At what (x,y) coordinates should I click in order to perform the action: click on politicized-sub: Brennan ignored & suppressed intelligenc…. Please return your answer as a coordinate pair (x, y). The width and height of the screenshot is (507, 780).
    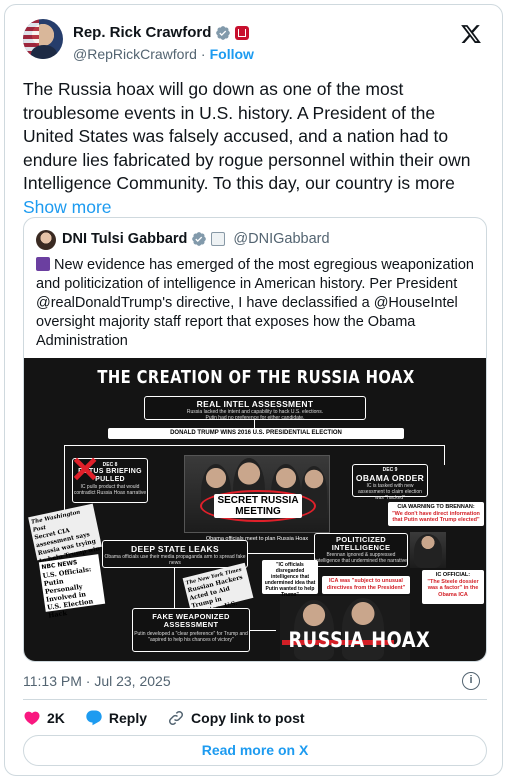
    Looking at the image, I should click on (361, 558).